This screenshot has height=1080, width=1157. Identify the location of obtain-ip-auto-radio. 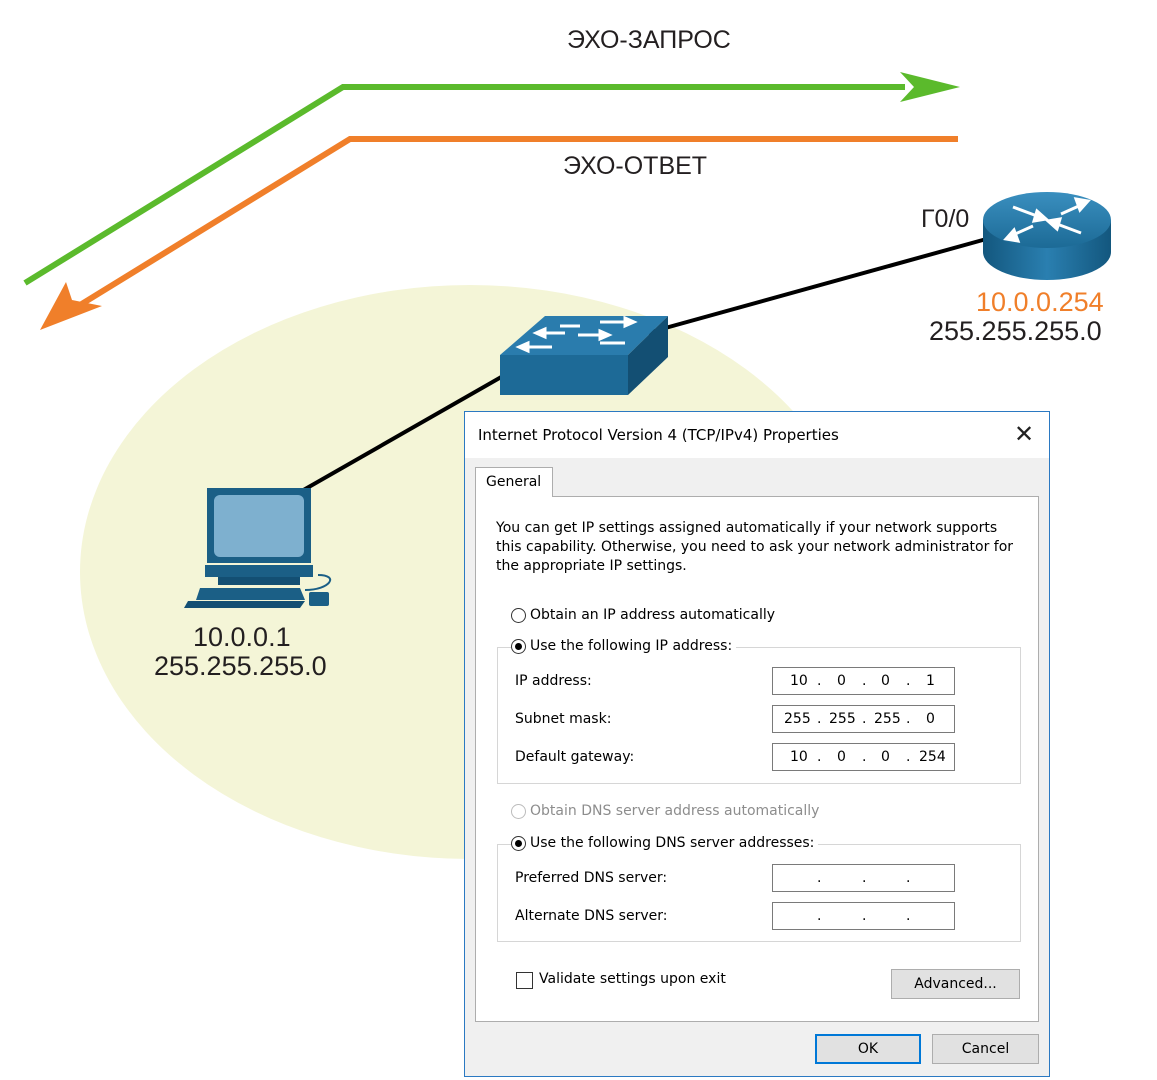
(518, 615).